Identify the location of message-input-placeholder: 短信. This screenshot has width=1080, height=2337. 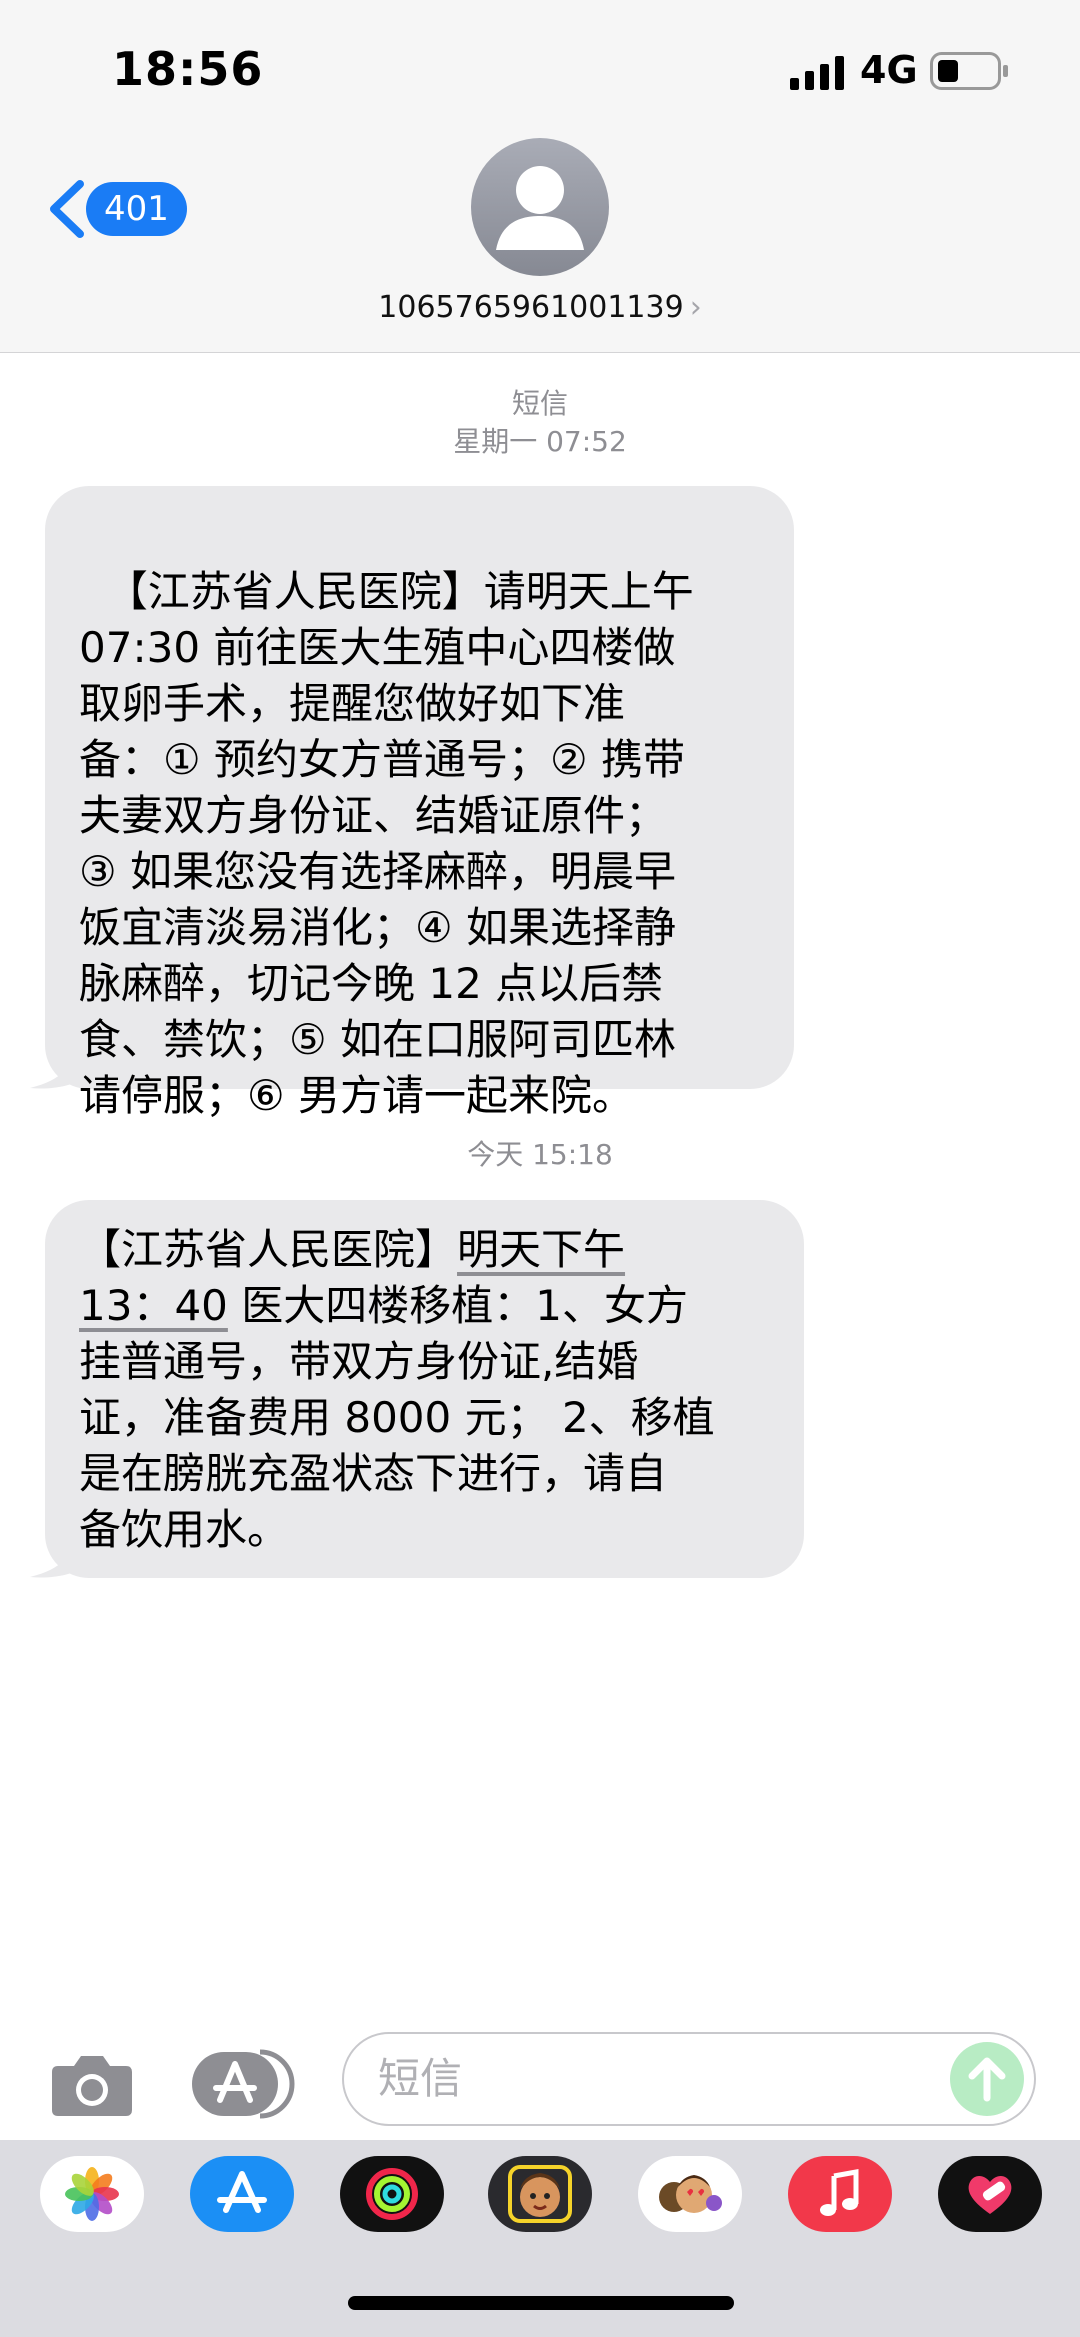
(420, 2078).